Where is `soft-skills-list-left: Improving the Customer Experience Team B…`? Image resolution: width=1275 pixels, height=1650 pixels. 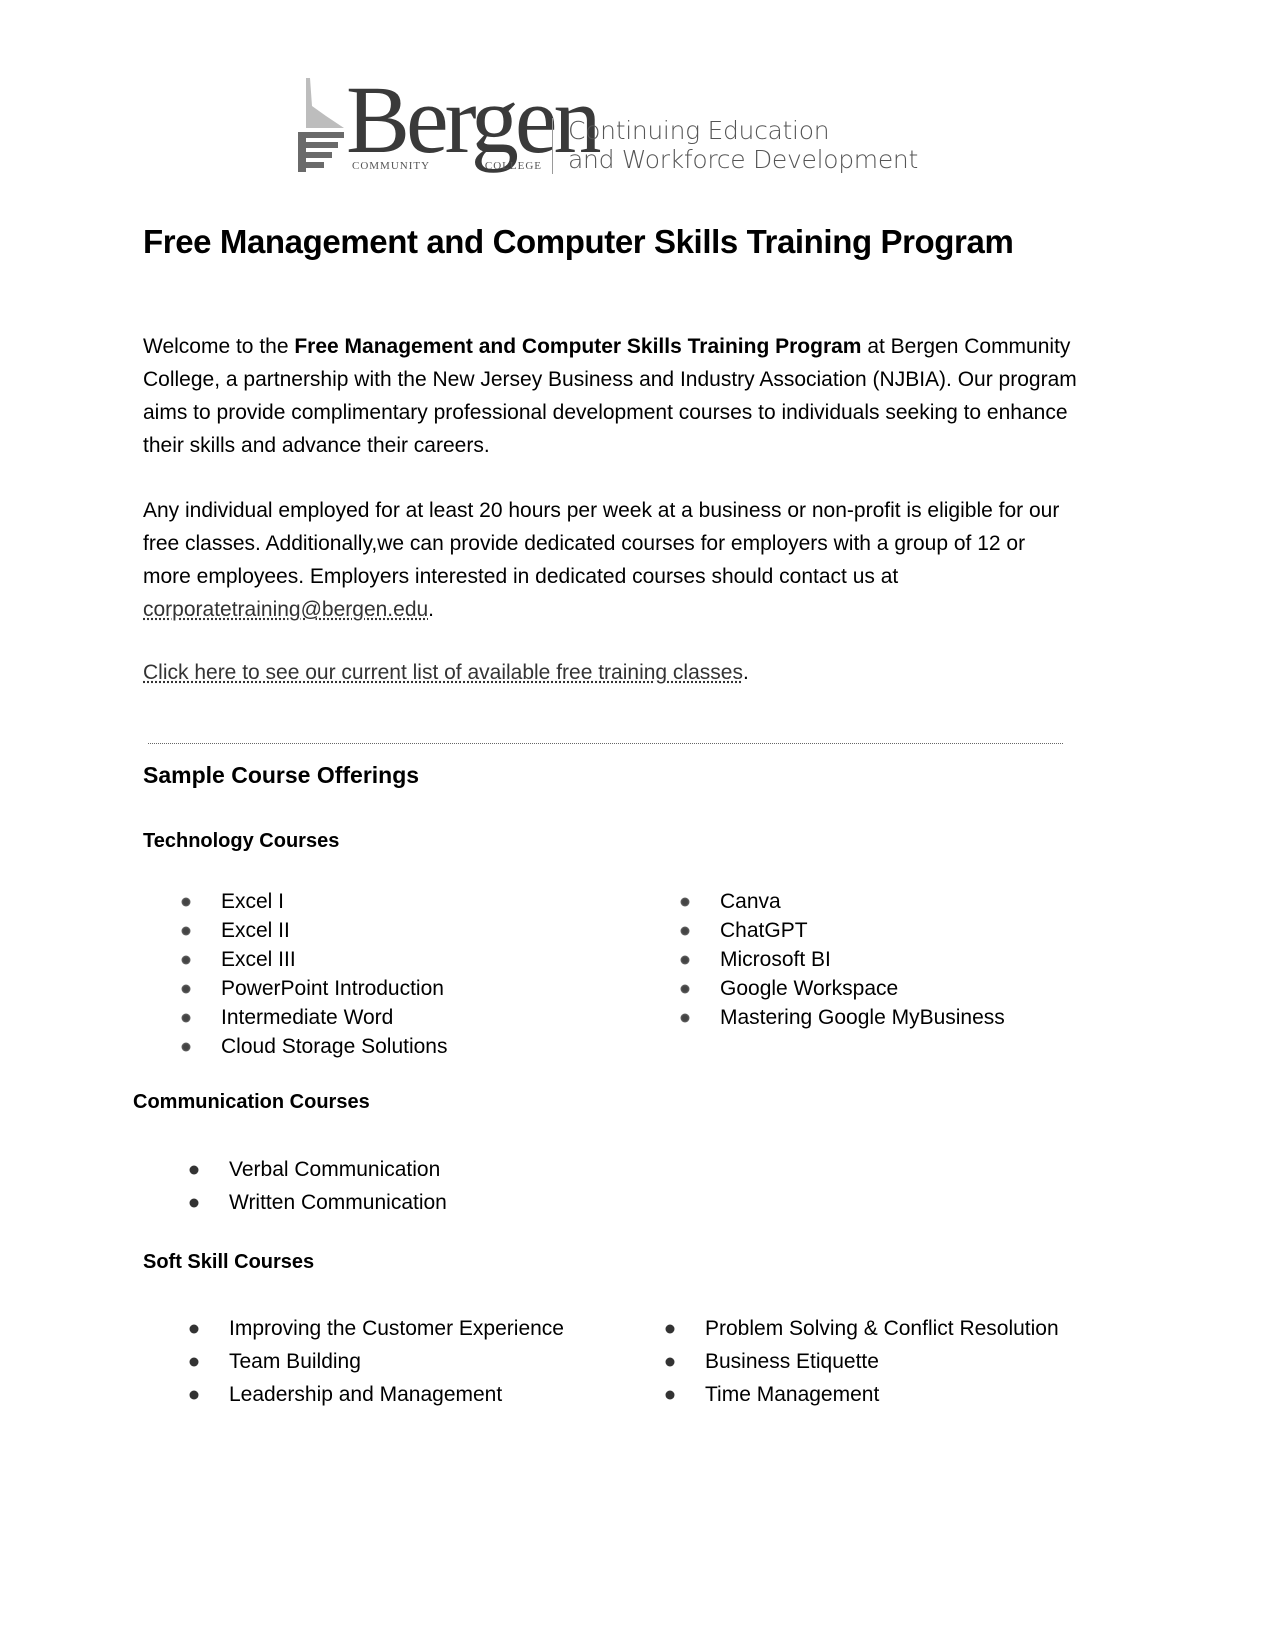
soft-skills-list-left: Improving the Customer Experience Team B… is located at coordinates (376, 1361).